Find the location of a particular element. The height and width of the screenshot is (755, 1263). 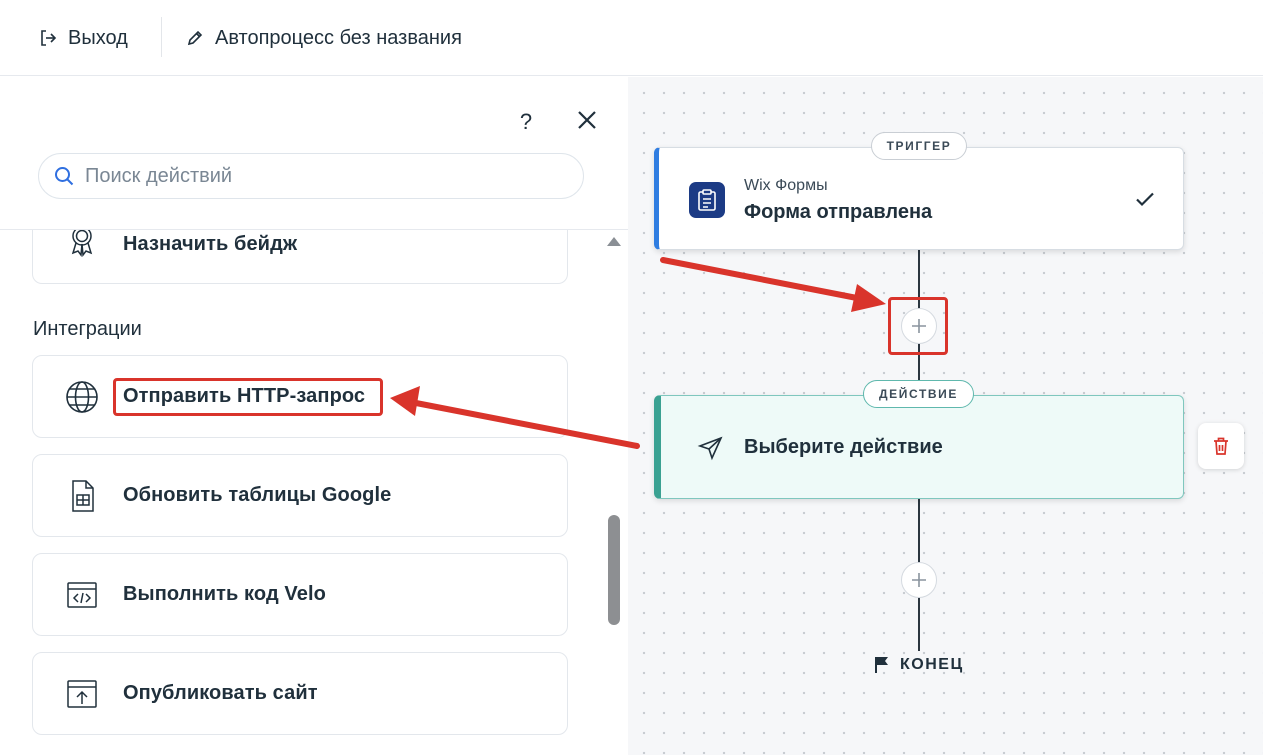

end-label: КОНЕЦ is located at coordinates (932, 664).